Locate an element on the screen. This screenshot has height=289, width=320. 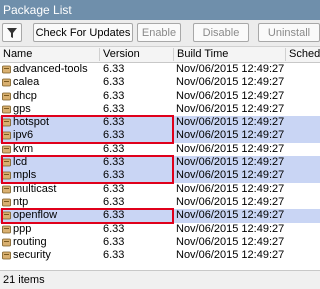
package-name: advanced-tools is located at coordinates (50, 69).